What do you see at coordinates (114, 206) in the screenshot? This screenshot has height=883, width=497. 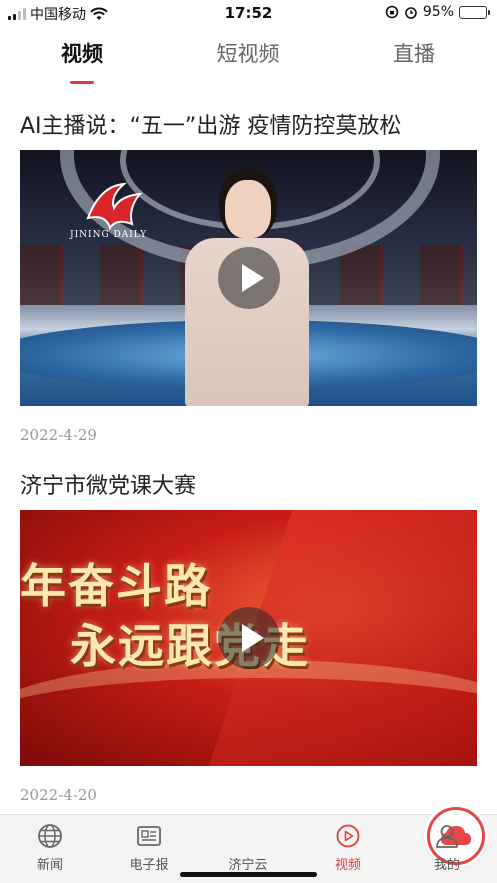 I see `jining-daily-logo` at bounding box center [114, 206].